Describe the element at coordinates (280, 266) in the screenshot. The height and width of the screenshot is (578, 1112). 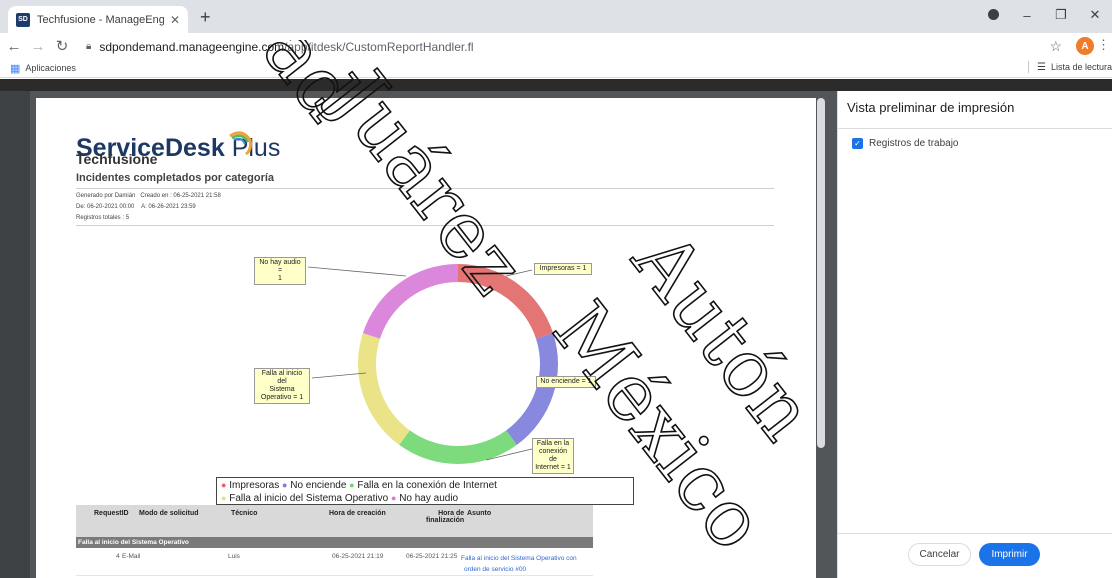
I see `callout-line: No hay audio =` at that location.